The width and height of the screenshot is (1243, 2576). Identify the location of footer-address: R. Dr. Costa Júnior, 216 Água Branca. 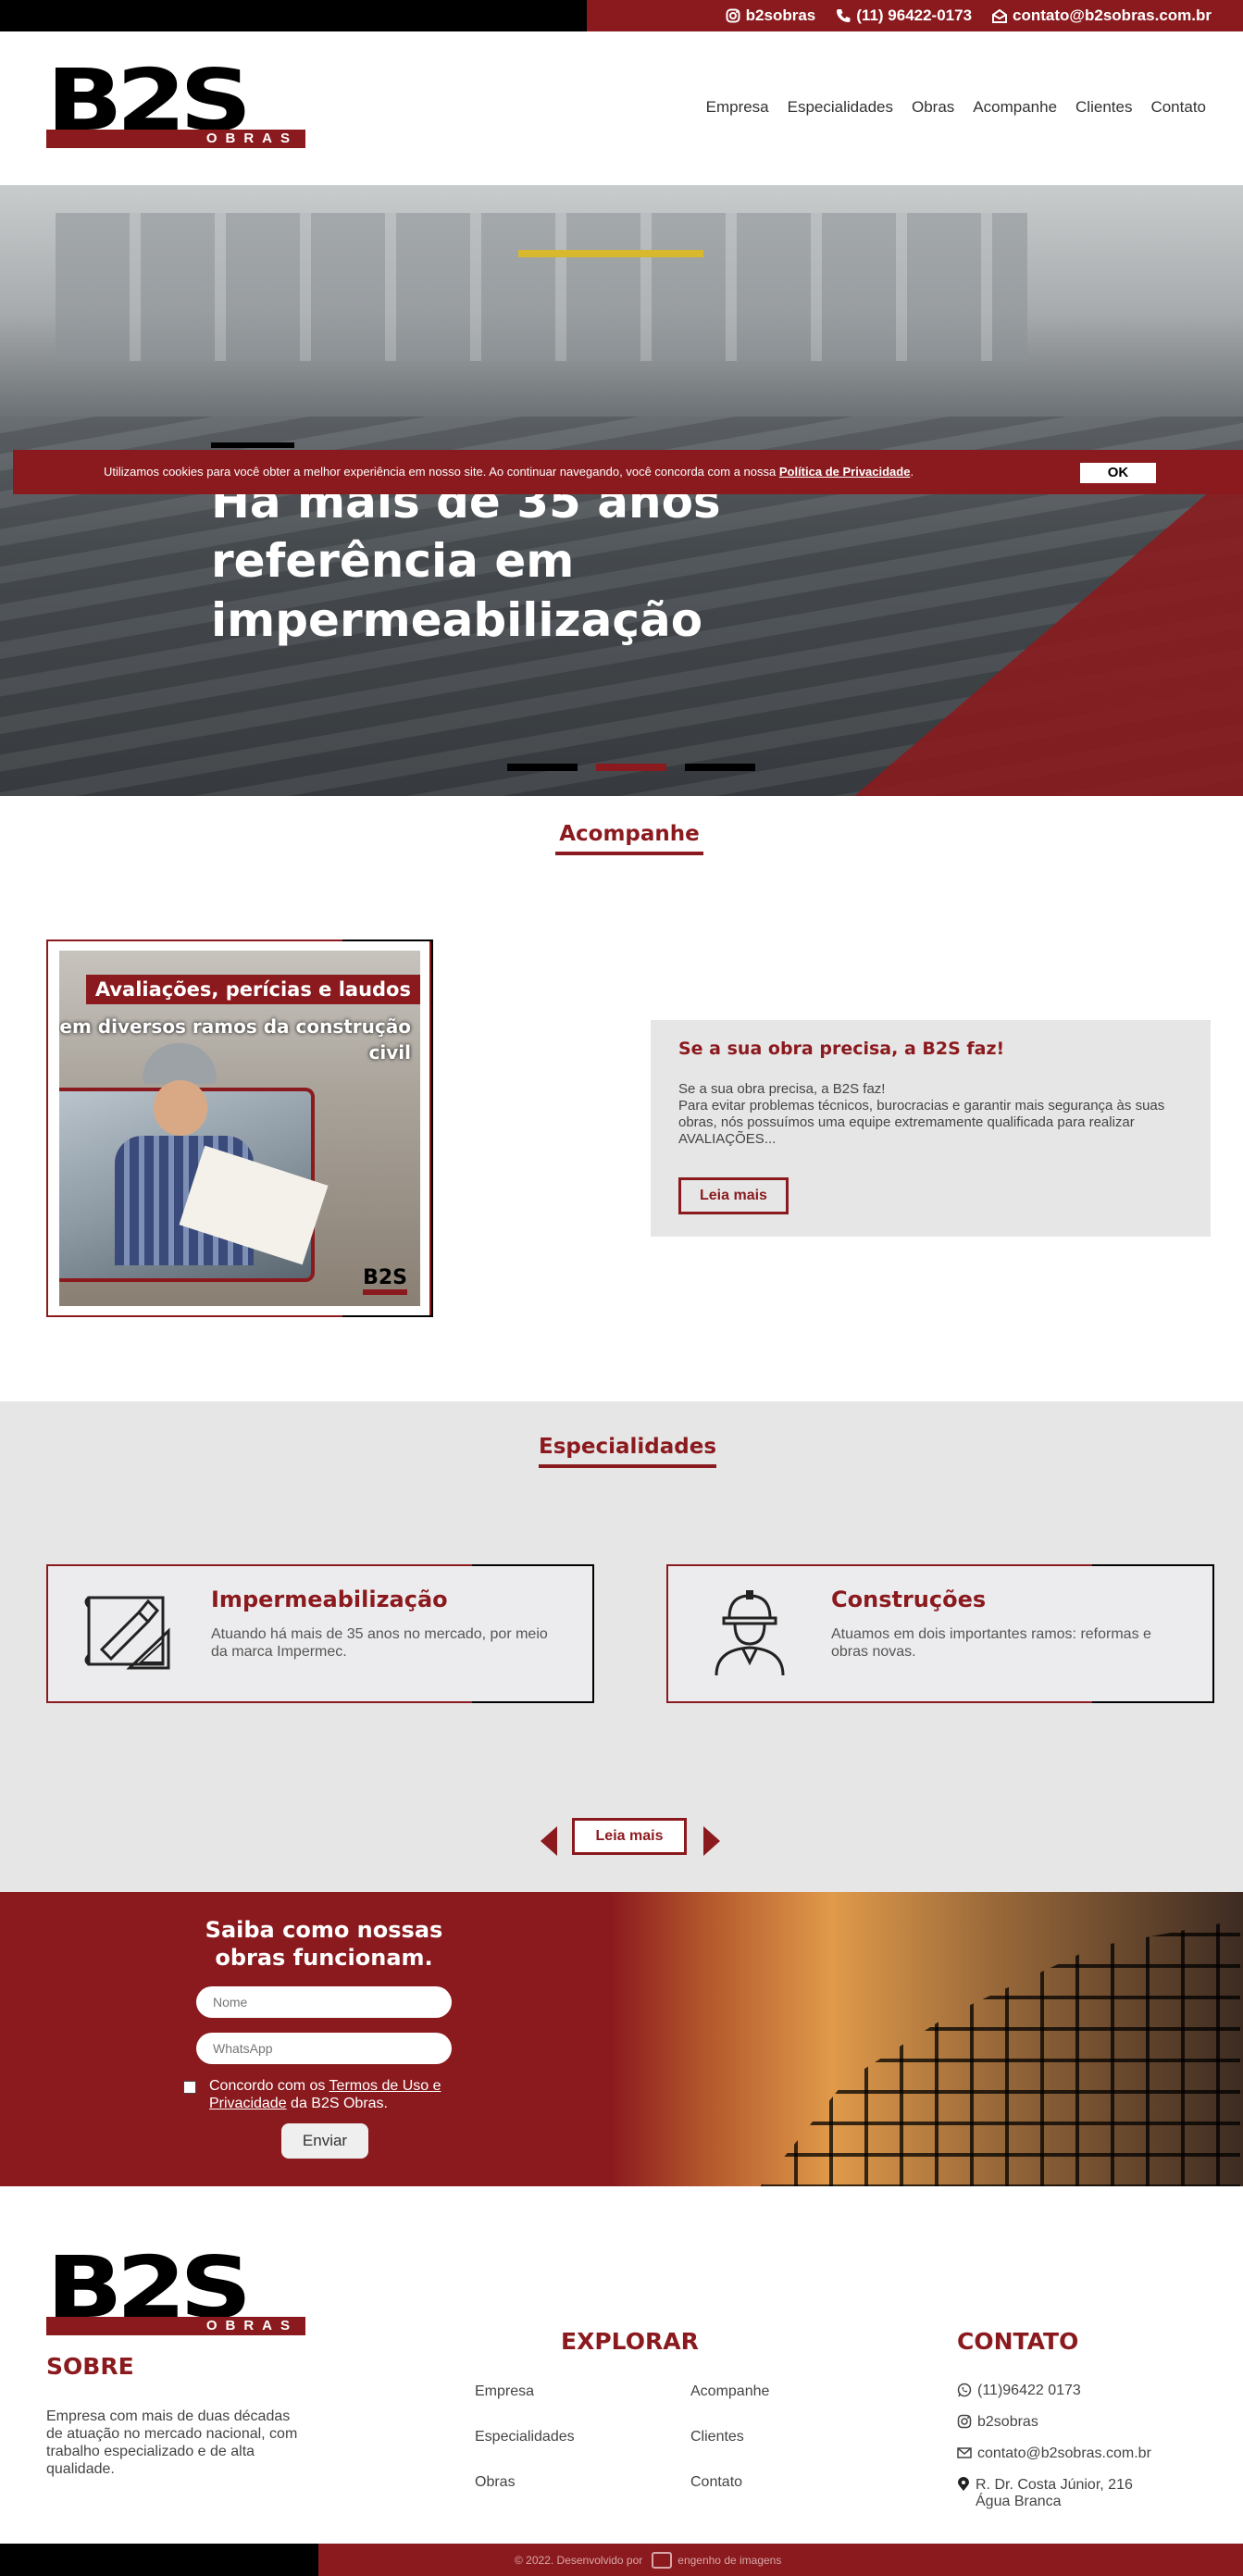
(1045, 2493).